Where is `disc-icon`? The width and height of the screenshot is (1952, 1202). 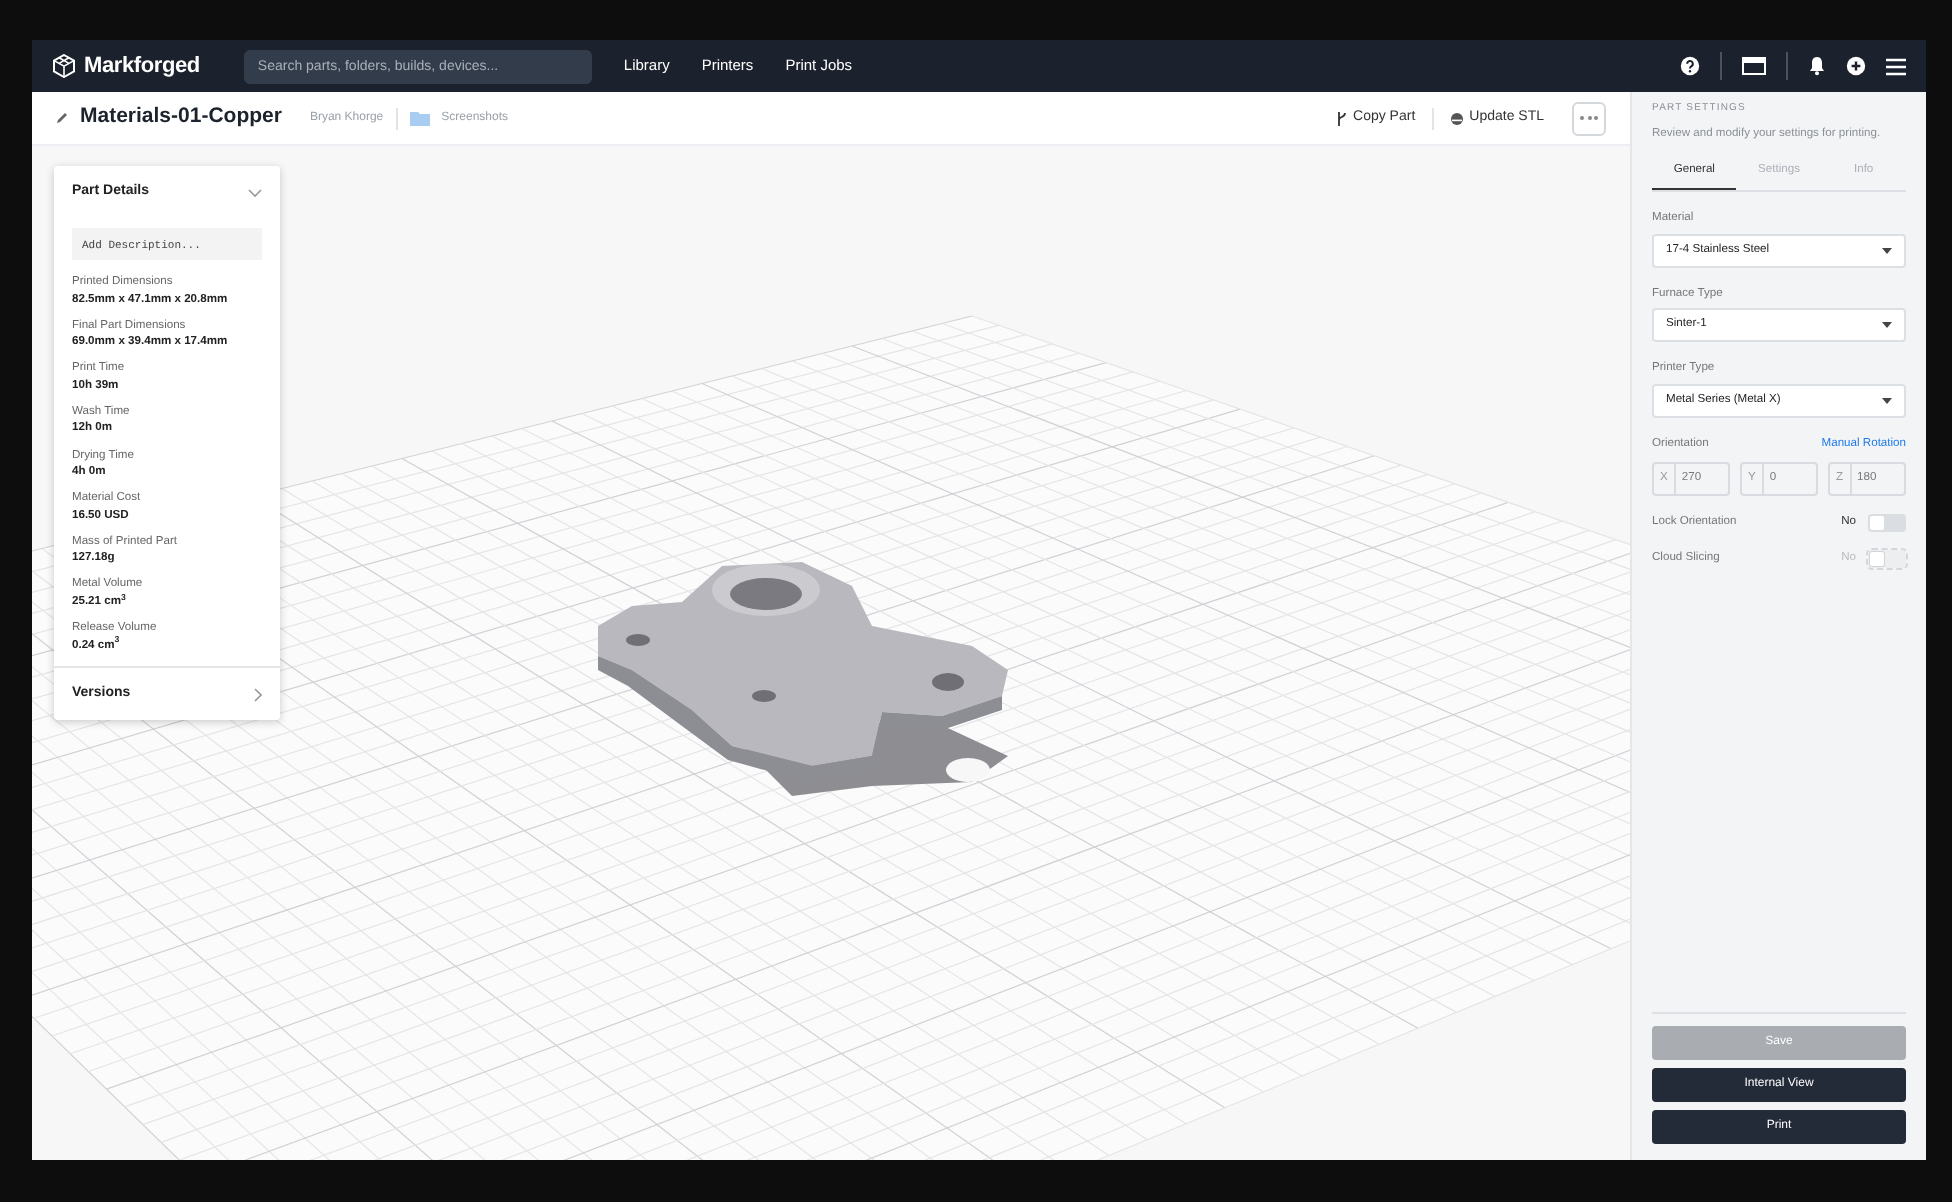 disc-icon is located at coordinates (1456, 118).